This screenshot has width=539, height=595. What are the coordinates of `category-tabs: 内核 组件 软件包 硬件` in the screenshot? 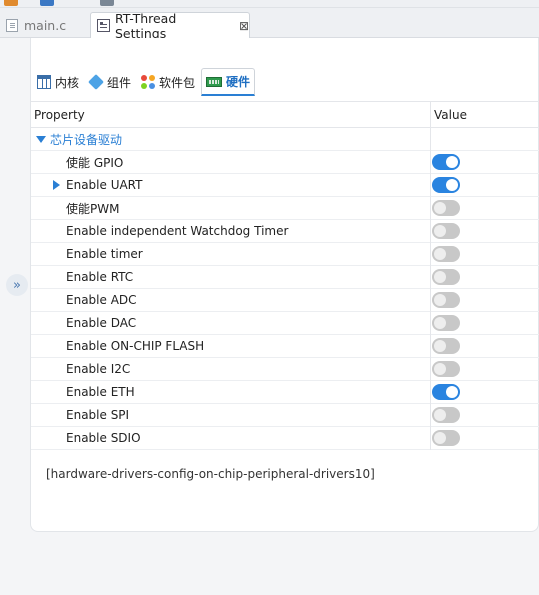 It's located at (145, 84).